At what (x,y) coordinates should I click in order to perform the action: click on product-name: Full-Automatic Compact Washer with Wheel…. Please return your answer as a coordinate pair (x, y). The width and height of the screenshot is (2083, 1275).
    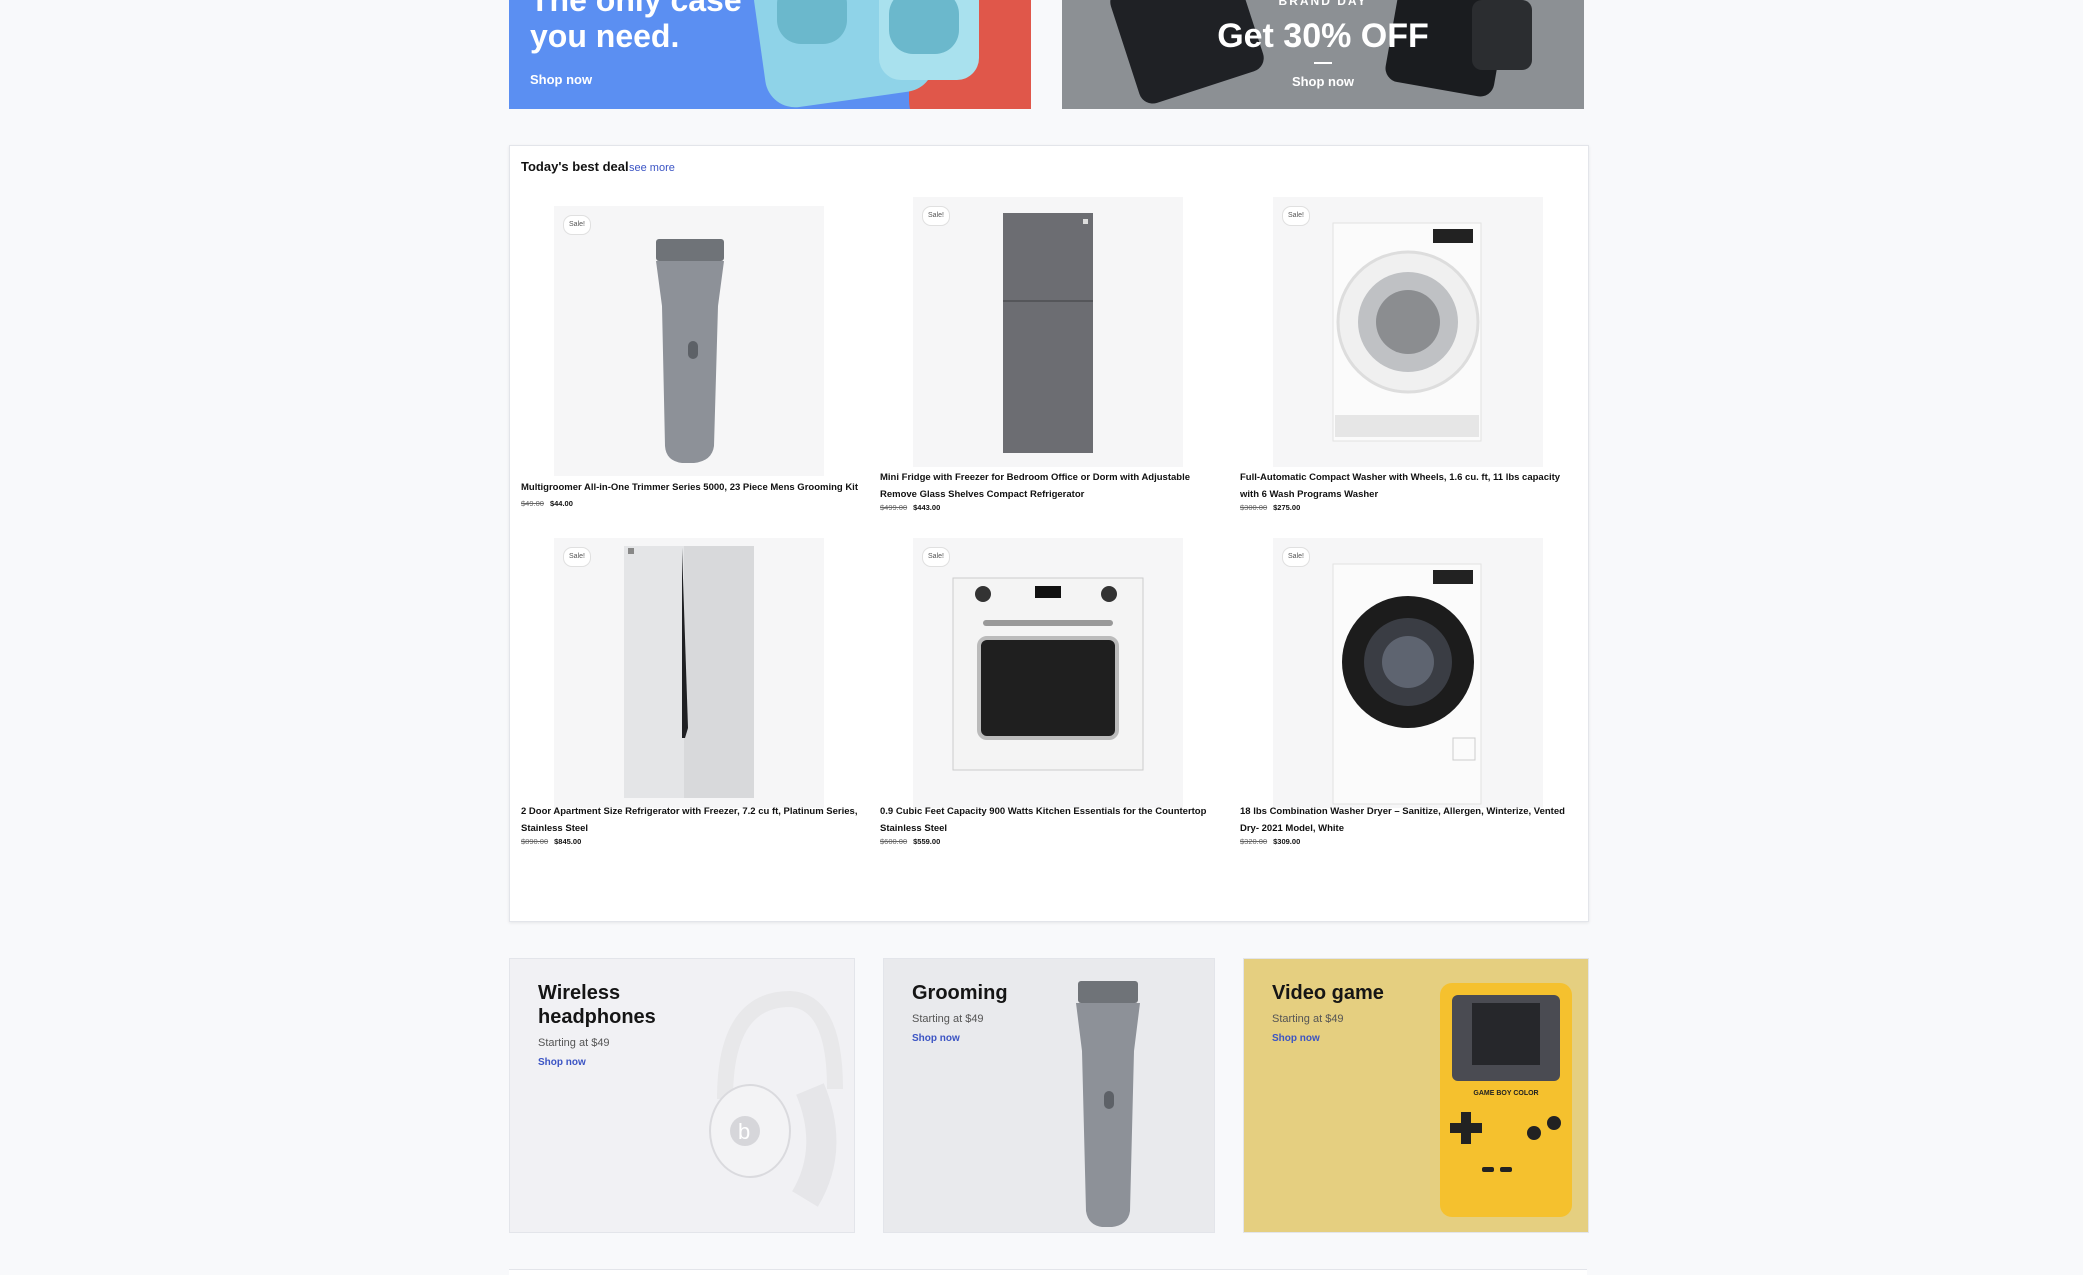
    Looking at the image, I should click on (1410, 486).